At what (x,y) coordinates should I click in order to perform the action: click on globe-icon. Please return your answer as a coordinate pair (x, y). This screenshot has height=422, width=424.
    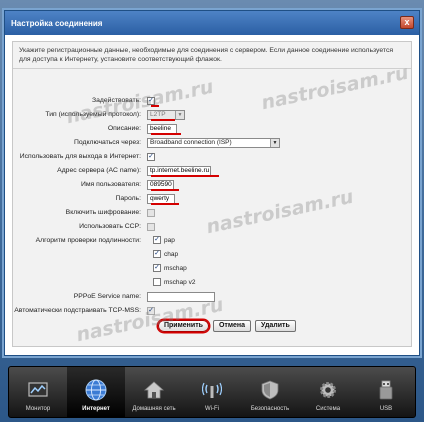
    Looking at the image, I should click on (96, 390).